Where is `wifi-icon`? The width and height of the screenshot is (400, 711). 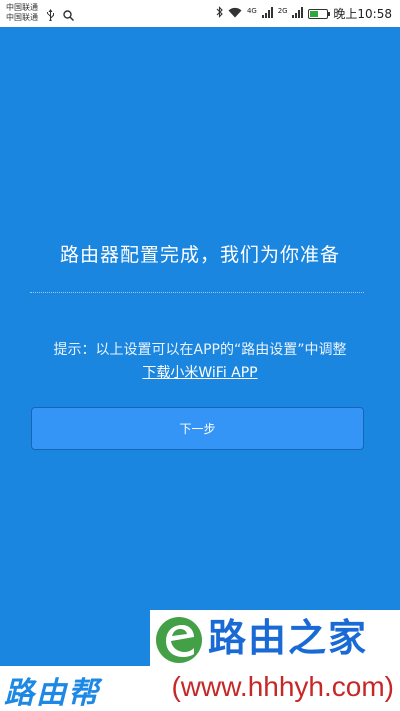
wifi-icon is located at coordinates (235, 14).